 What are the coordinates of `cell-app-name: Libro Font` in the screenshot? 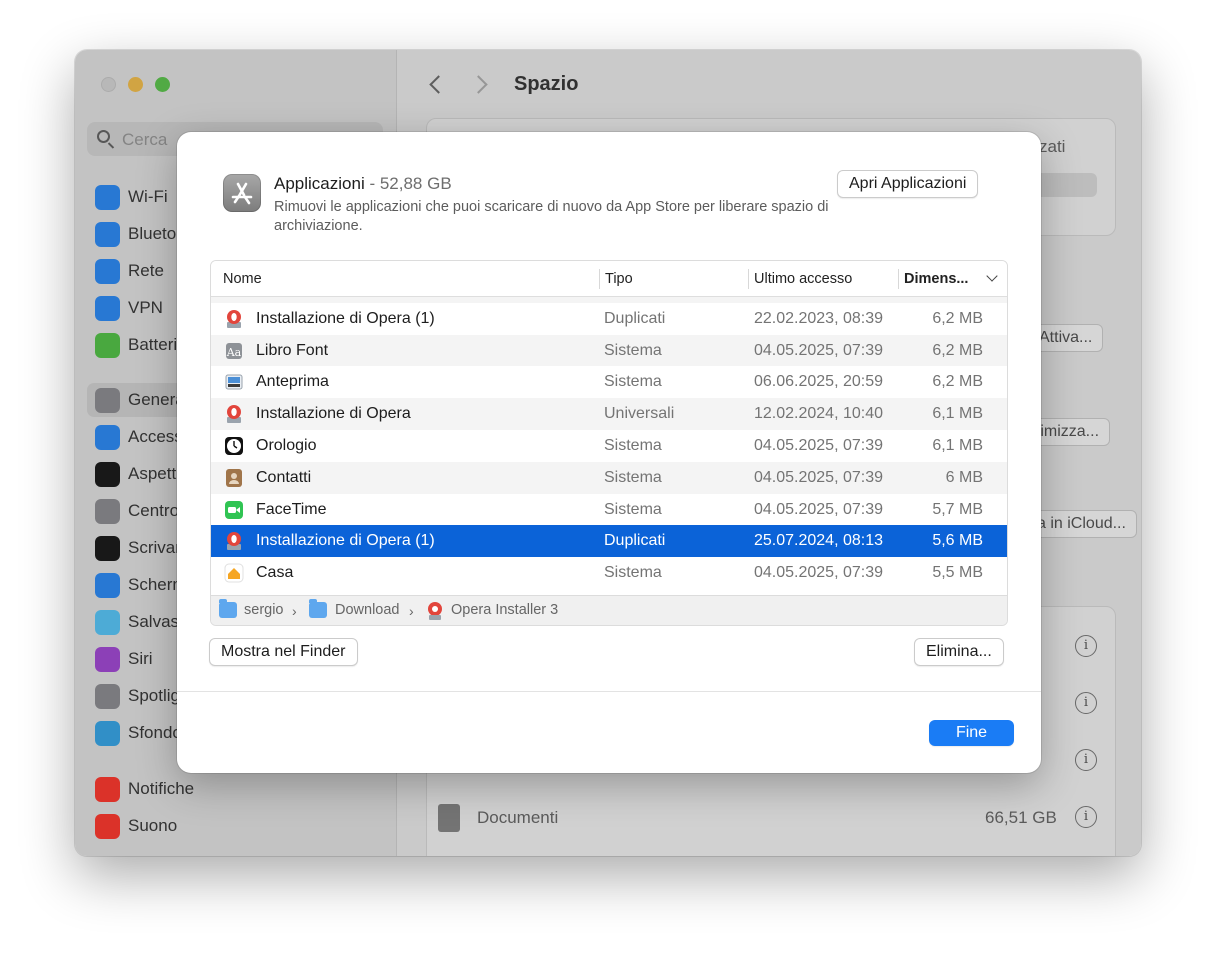 It's located at (292, 350).